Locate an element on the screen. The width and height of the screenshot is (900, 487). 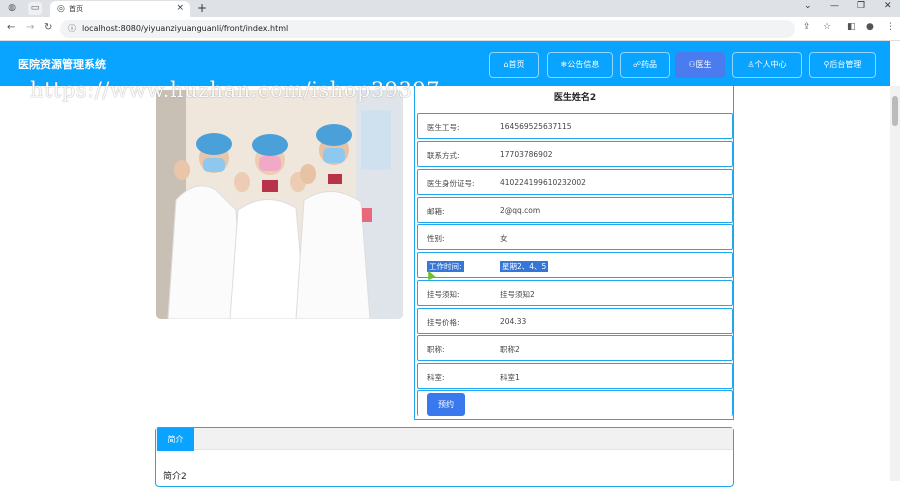
minimize-icon: — is located at coordinates (834, 6).